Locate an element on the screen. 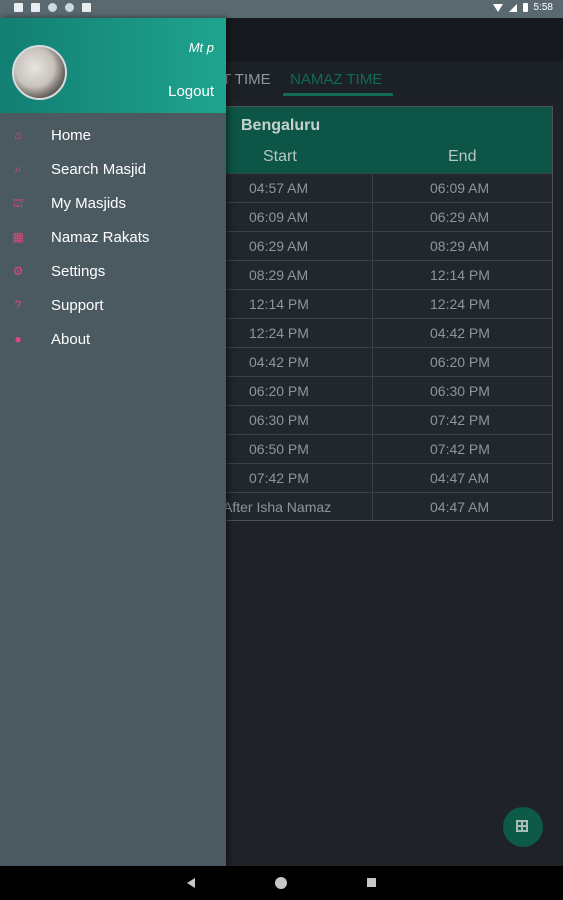 The image size is (563, 900). start-cell: 12:24 PM is located at coordinates (279, 333).